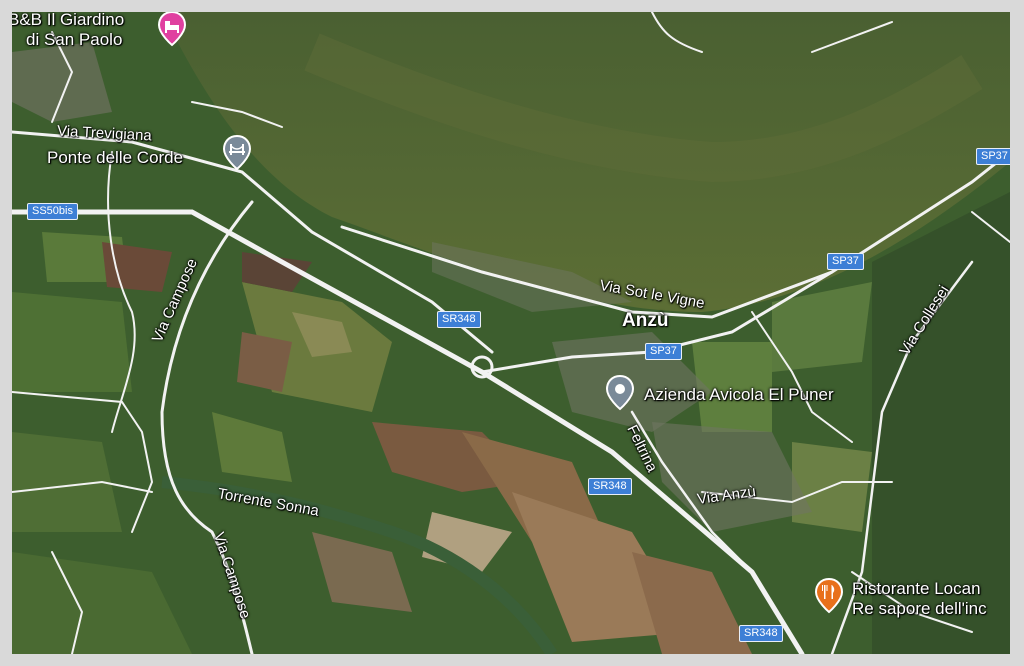 The width and height of the screenshot is (1024, 666). What do you see at coordinates (115, 158) in the screenshot?
I see `poi-ponte-label: Ponte delle Corde` at bounding box center [115, 158].